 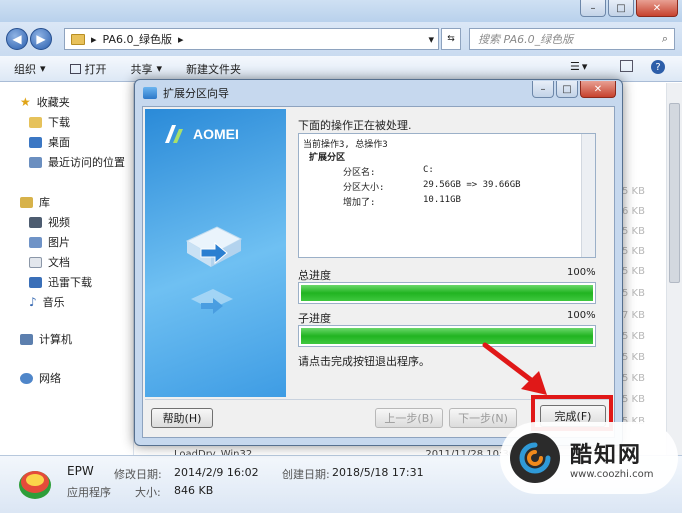 I want to click on nav-favorites: ★ 收藏夹, so click(x=45, y=102).